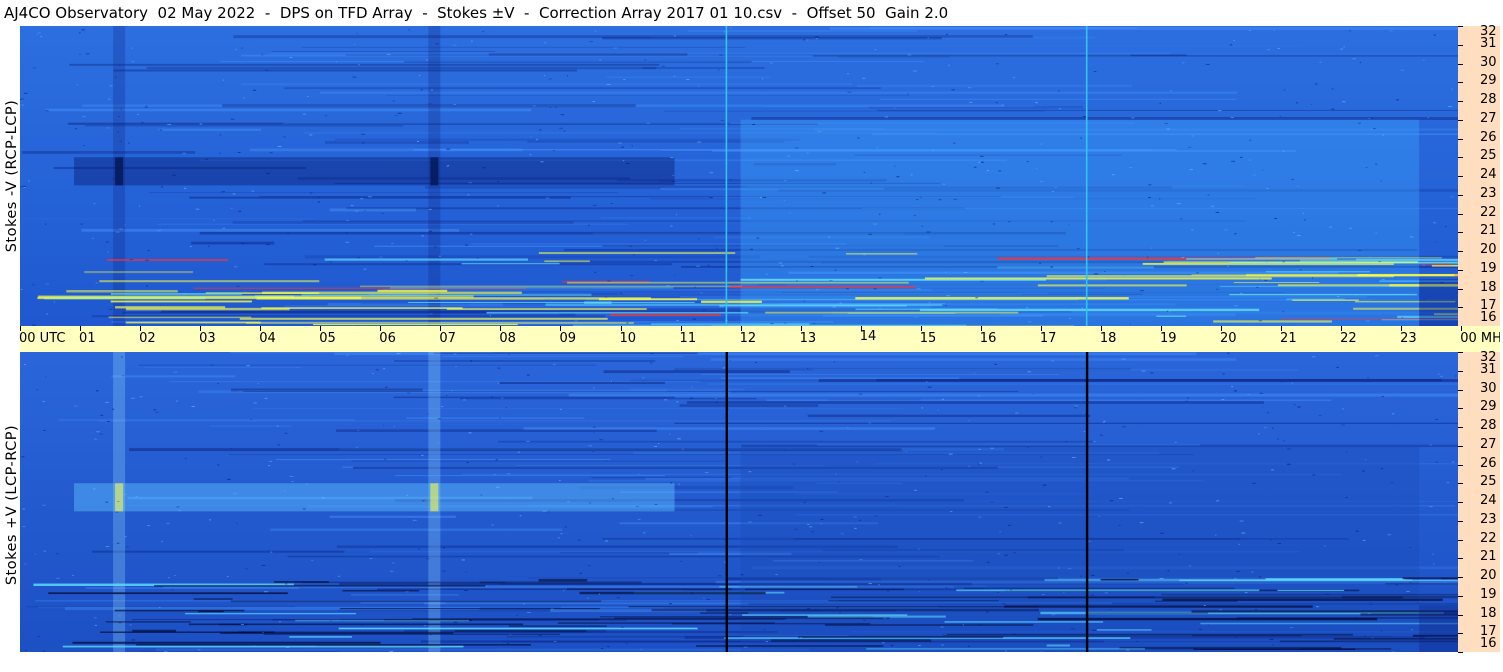 The width and height of the screenshot is (1503, 672). Describe the element at coordinates (434, 497) in the screenshot. I see `column-peak` at that location.